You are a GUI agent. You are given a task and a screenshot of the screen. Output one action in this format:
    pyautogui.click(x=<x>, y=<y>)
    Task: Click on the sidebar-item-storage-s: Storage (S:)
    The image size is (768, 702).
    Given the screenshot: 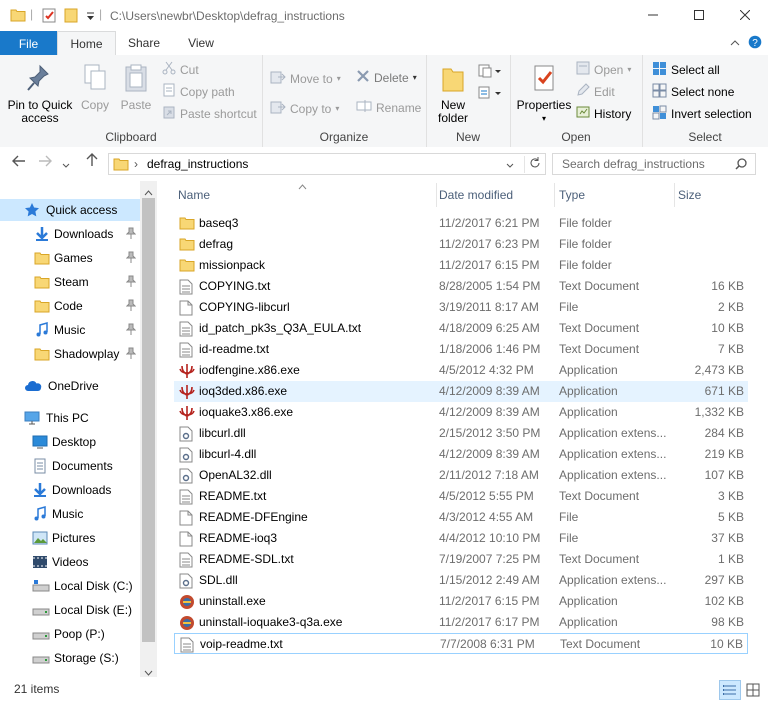 What is the action you would take?
    pyautogui.click(x=70, y=658)
    